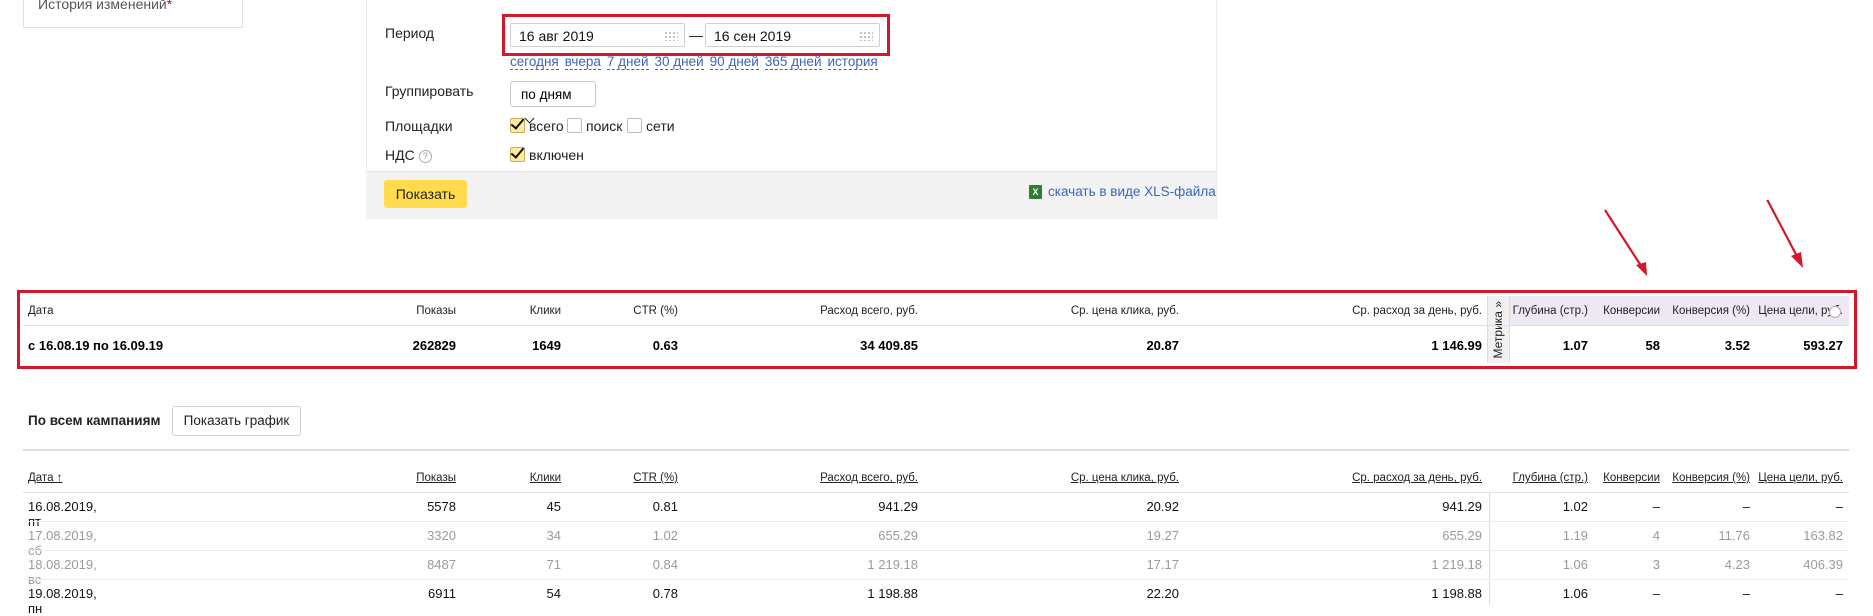  What do you see at coordinates (553, 506) in the screenshot?
I see `cell-clicks: 45` at bounding box center [553, 506].